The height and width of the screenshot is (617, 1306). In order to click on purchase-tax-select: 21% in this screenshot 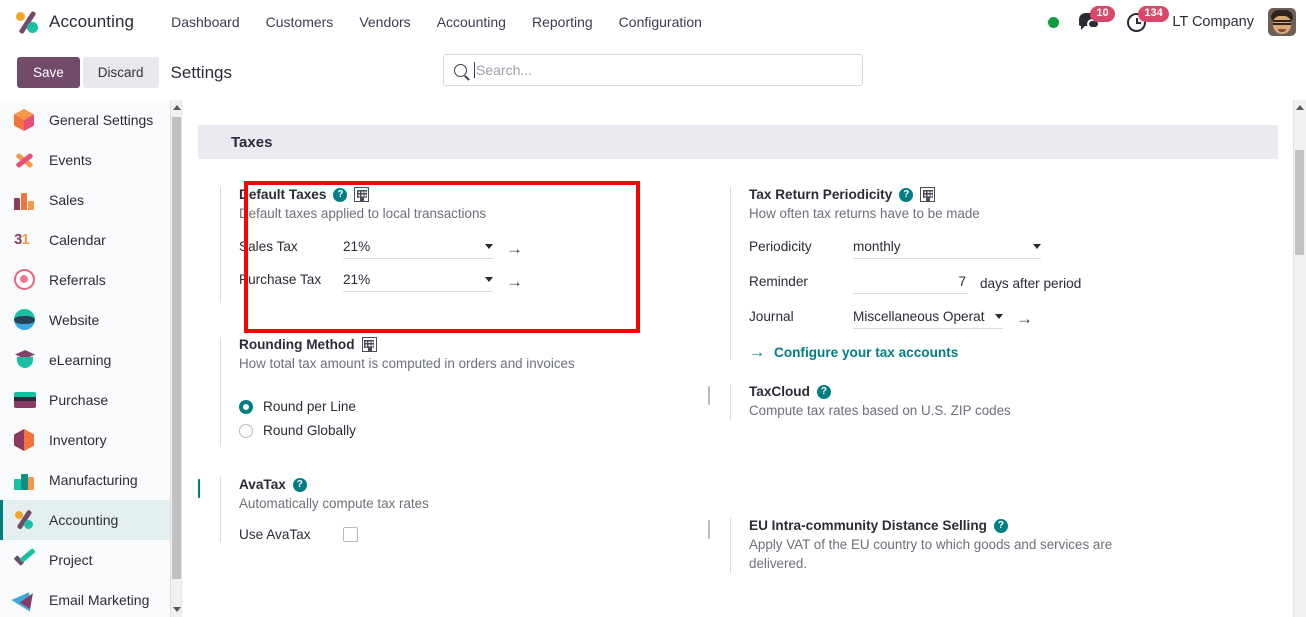, I will do `click(418, 281)`.